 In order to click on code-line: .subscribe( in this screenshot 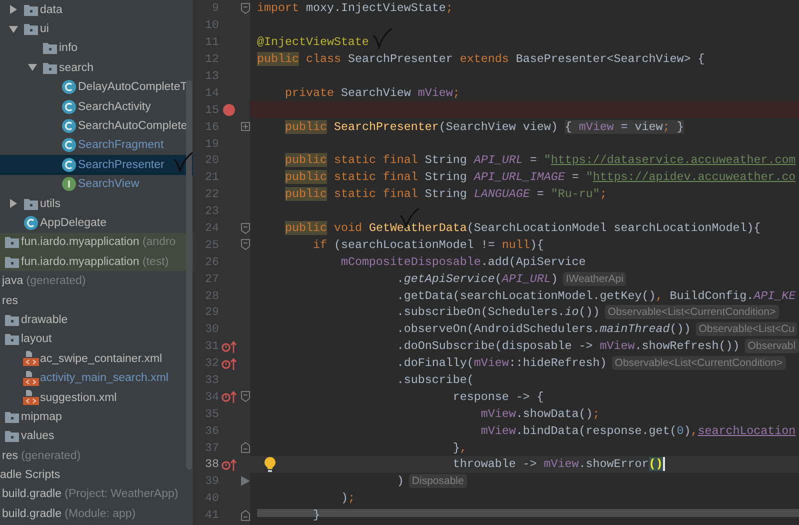, I will do `click(435, 380)`.